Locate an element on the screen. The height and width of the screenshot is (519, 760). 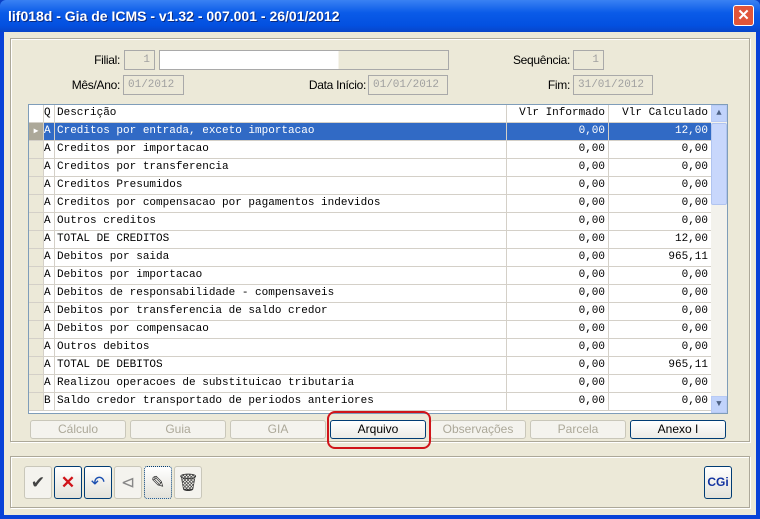
scroll-down-icon: ▼ is located at coordinates (719, 404).